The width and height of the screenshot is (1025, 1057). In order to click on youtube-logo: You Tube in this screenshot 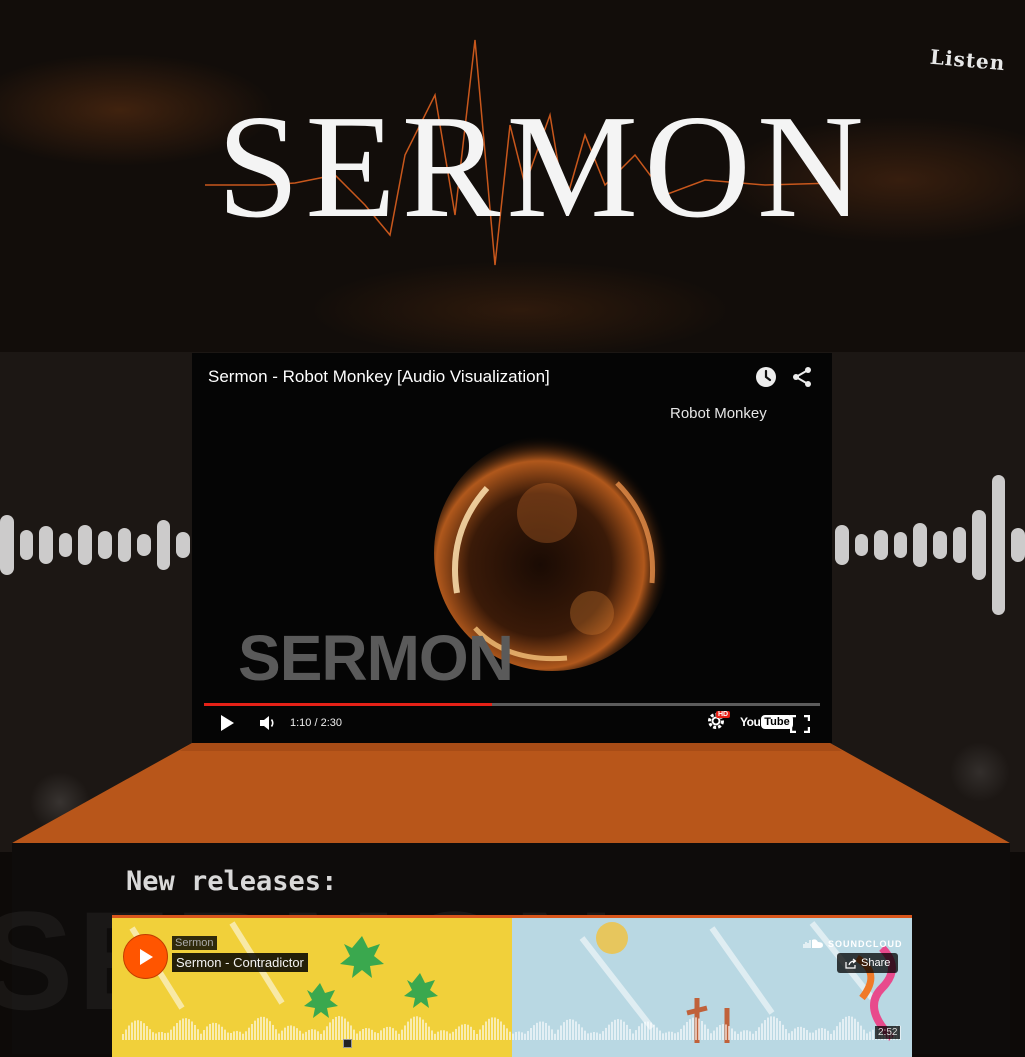, I will do `click(766, 722)`.